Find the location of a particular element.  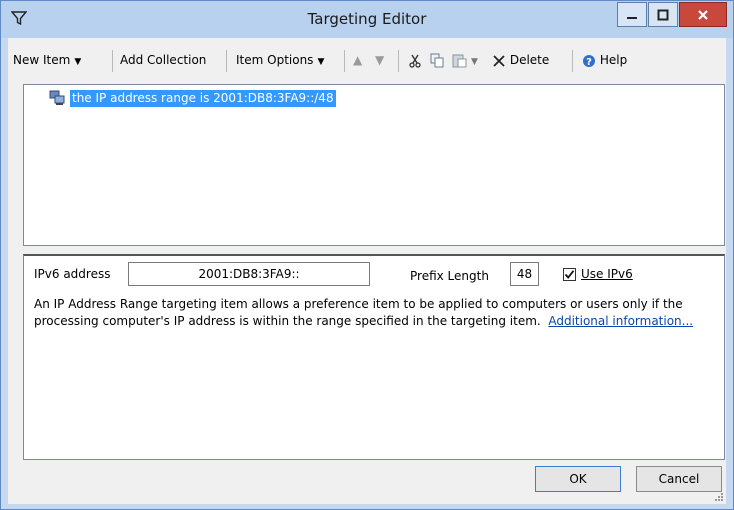

item-options-label: Item Options is located at coordinates (275, 60).